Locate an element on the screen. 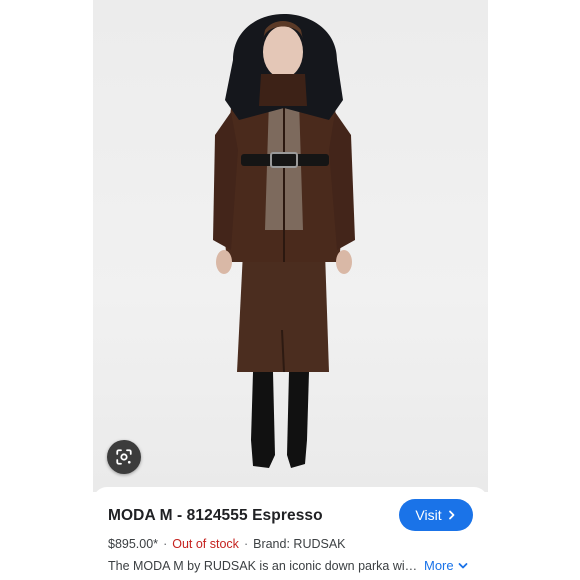 The image size is (580, 580). left-boot is located at coordinates (263, 420).